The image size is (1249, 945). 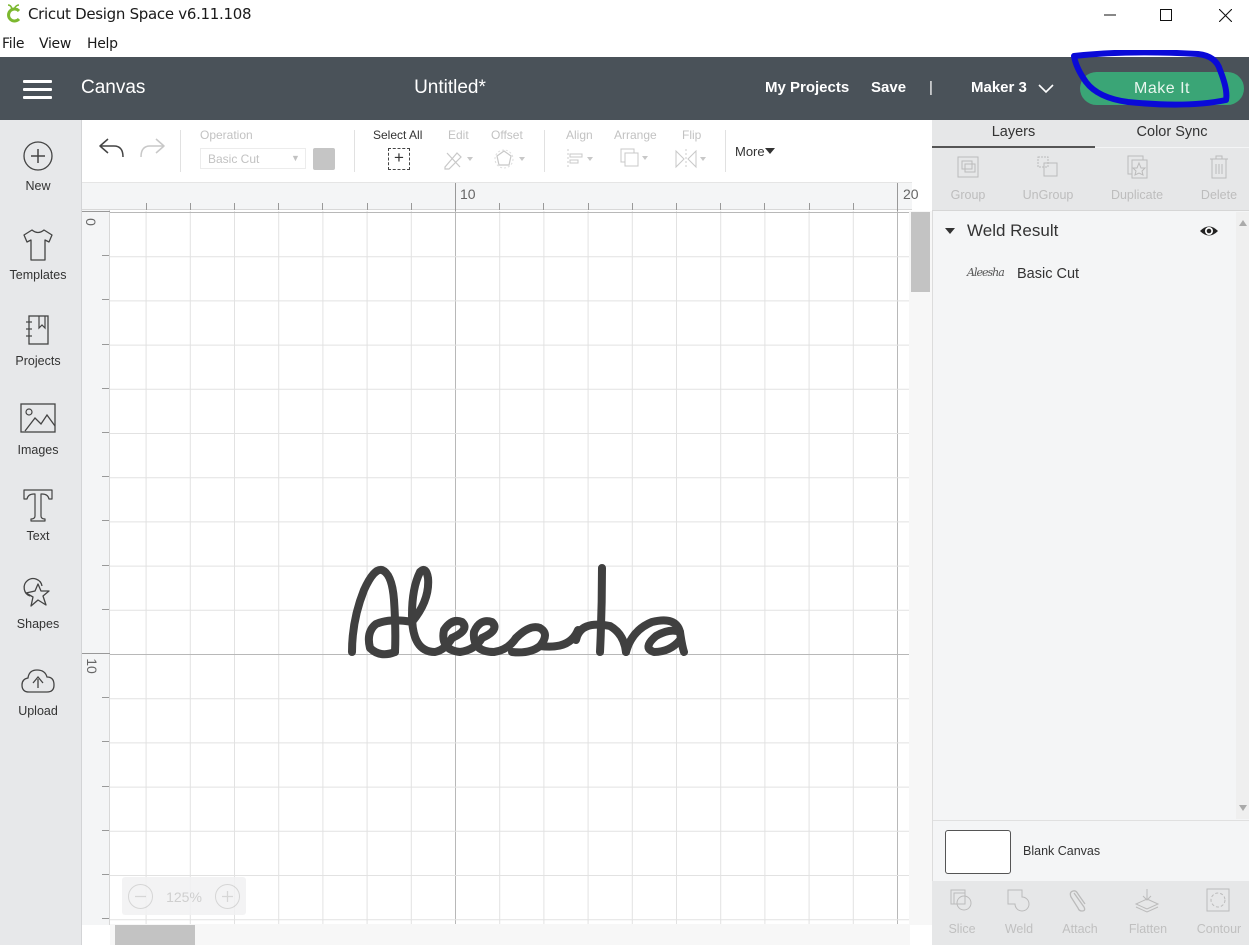 I want to click on sidebar-item-new: New, so click(x=41, y=180).